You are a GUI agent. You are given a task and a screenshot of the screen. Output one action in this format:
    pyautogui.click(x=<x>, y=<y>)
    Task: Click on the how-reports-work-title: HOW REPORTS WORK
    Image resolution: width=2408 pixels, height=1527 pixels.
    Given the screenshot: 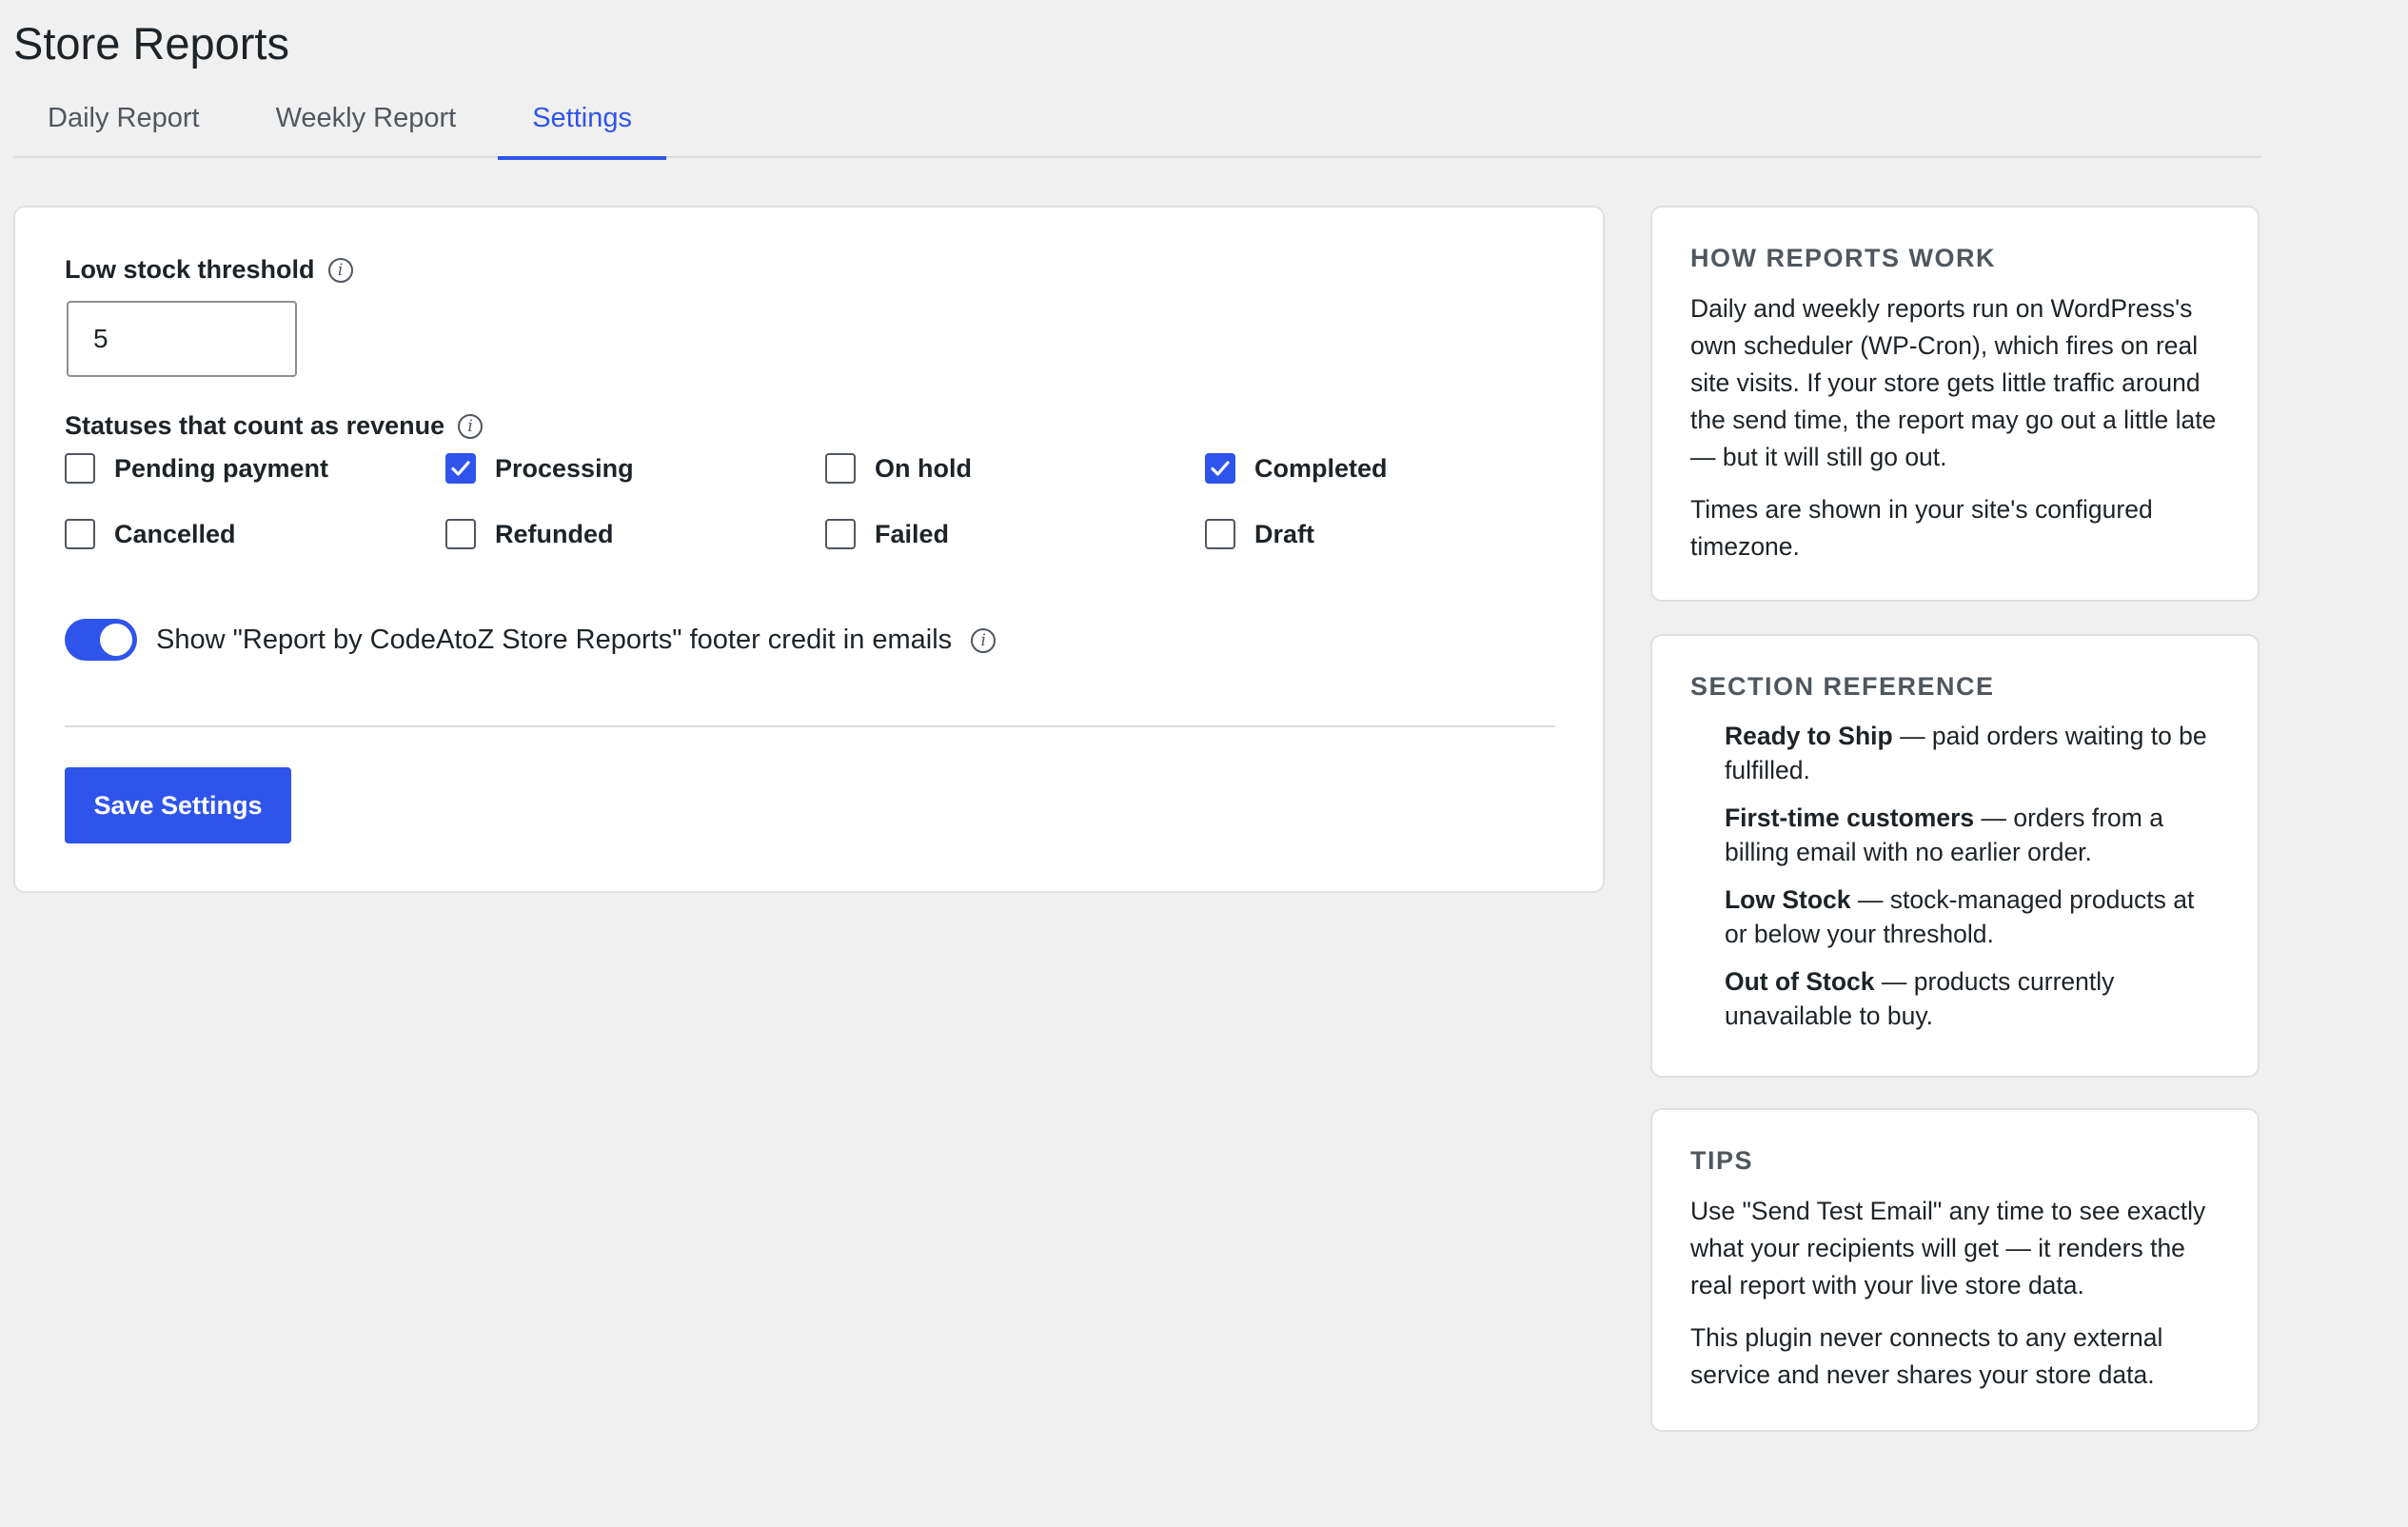 What is the action you would take?
    pyautogui.click(x=1843, y=258)
    